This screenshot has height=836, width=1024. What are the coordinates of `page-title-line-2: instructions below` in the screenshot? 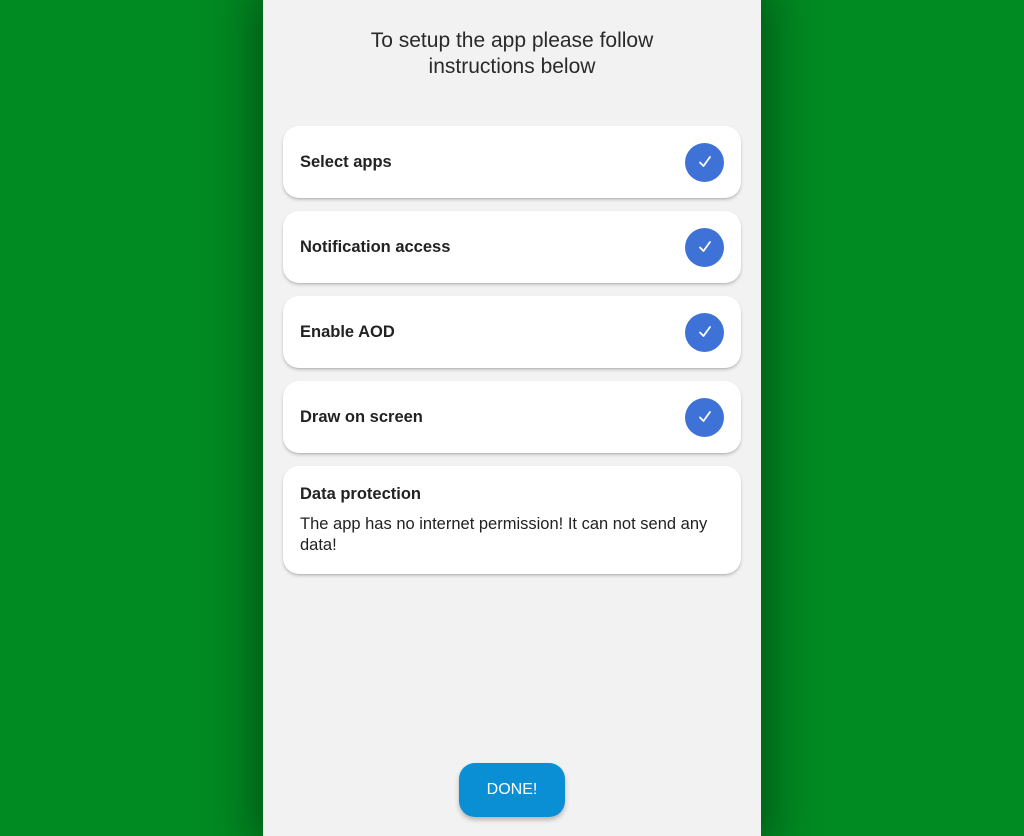 It's located at (512, 66).